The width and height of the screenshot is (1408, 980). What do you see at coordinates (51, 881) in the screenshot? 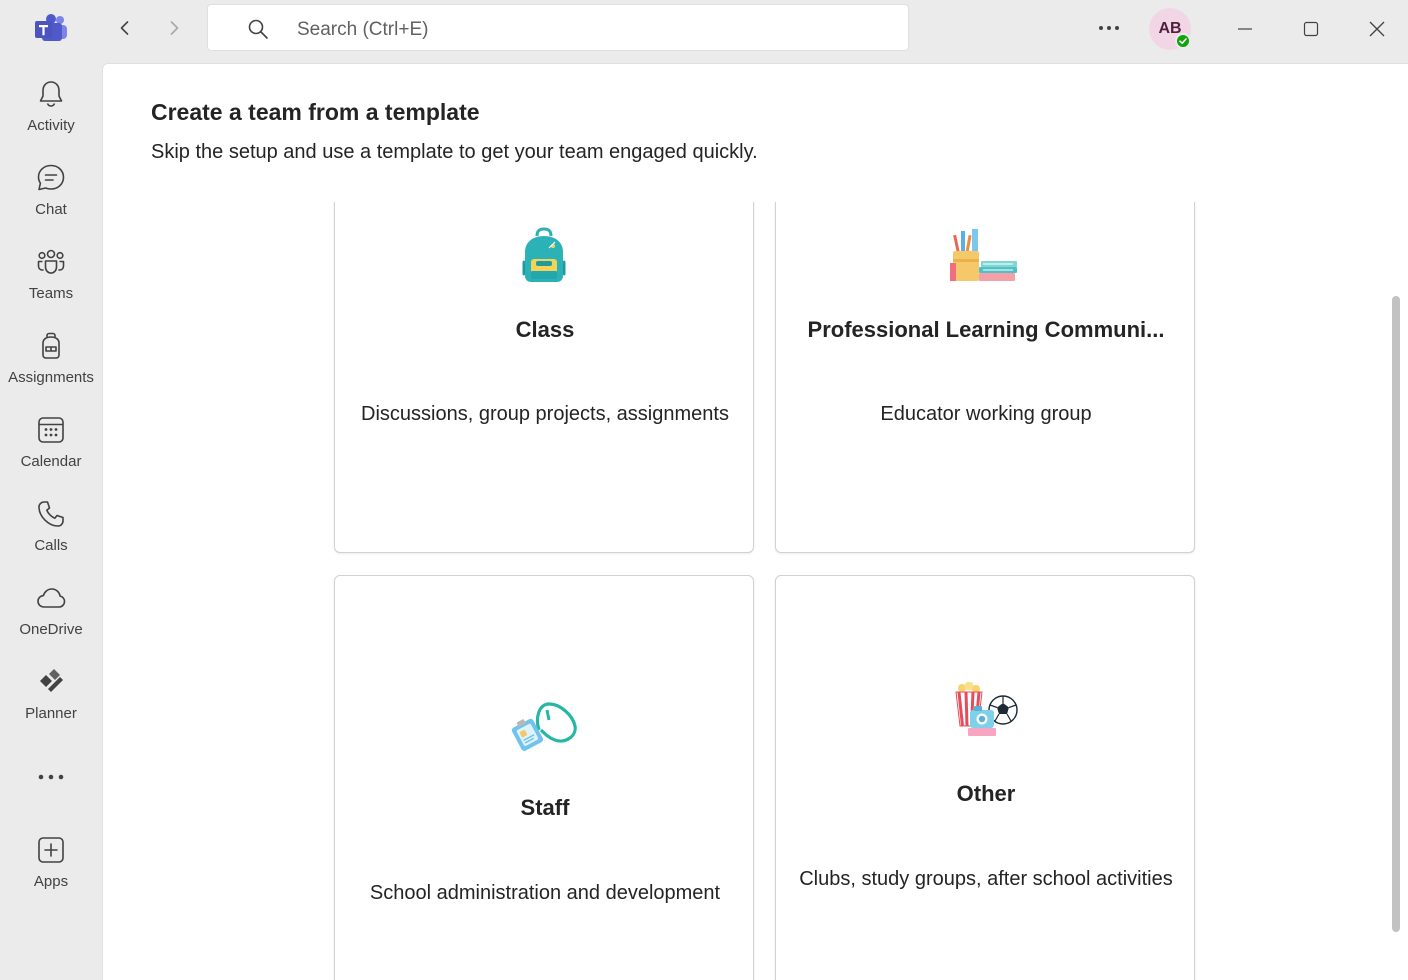
I see `rail-item-label: Apps` at bounding box center [51, 881].